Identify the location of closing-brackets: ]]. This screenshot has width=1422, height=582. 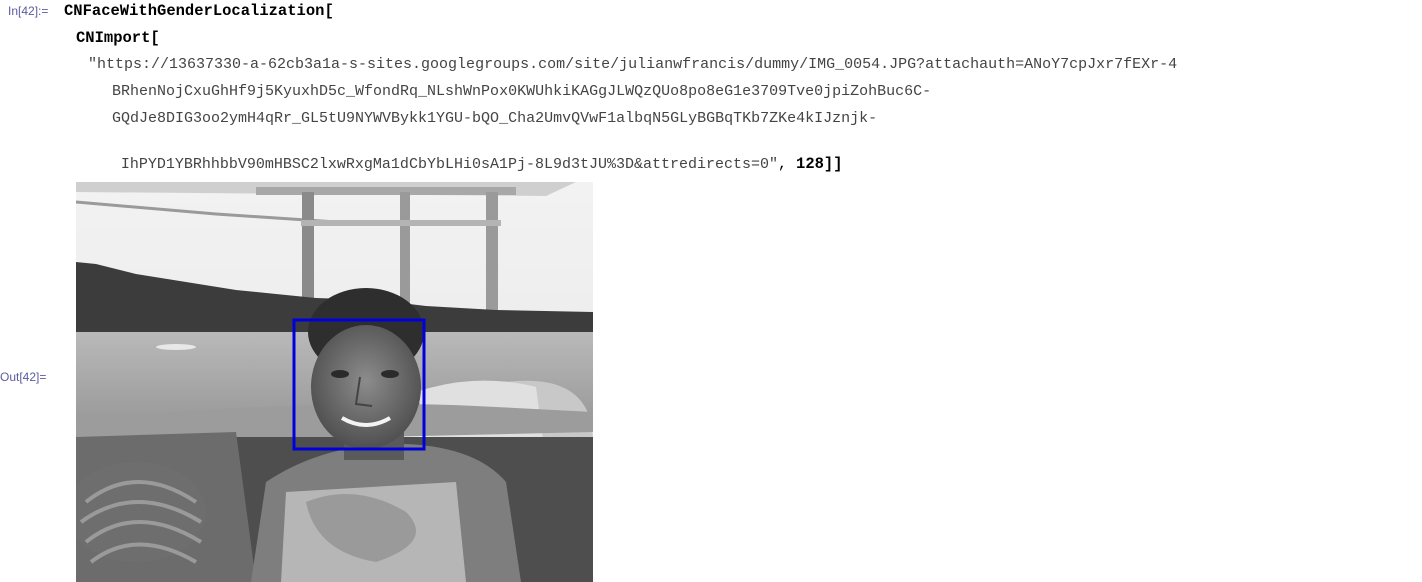
(833, 164).